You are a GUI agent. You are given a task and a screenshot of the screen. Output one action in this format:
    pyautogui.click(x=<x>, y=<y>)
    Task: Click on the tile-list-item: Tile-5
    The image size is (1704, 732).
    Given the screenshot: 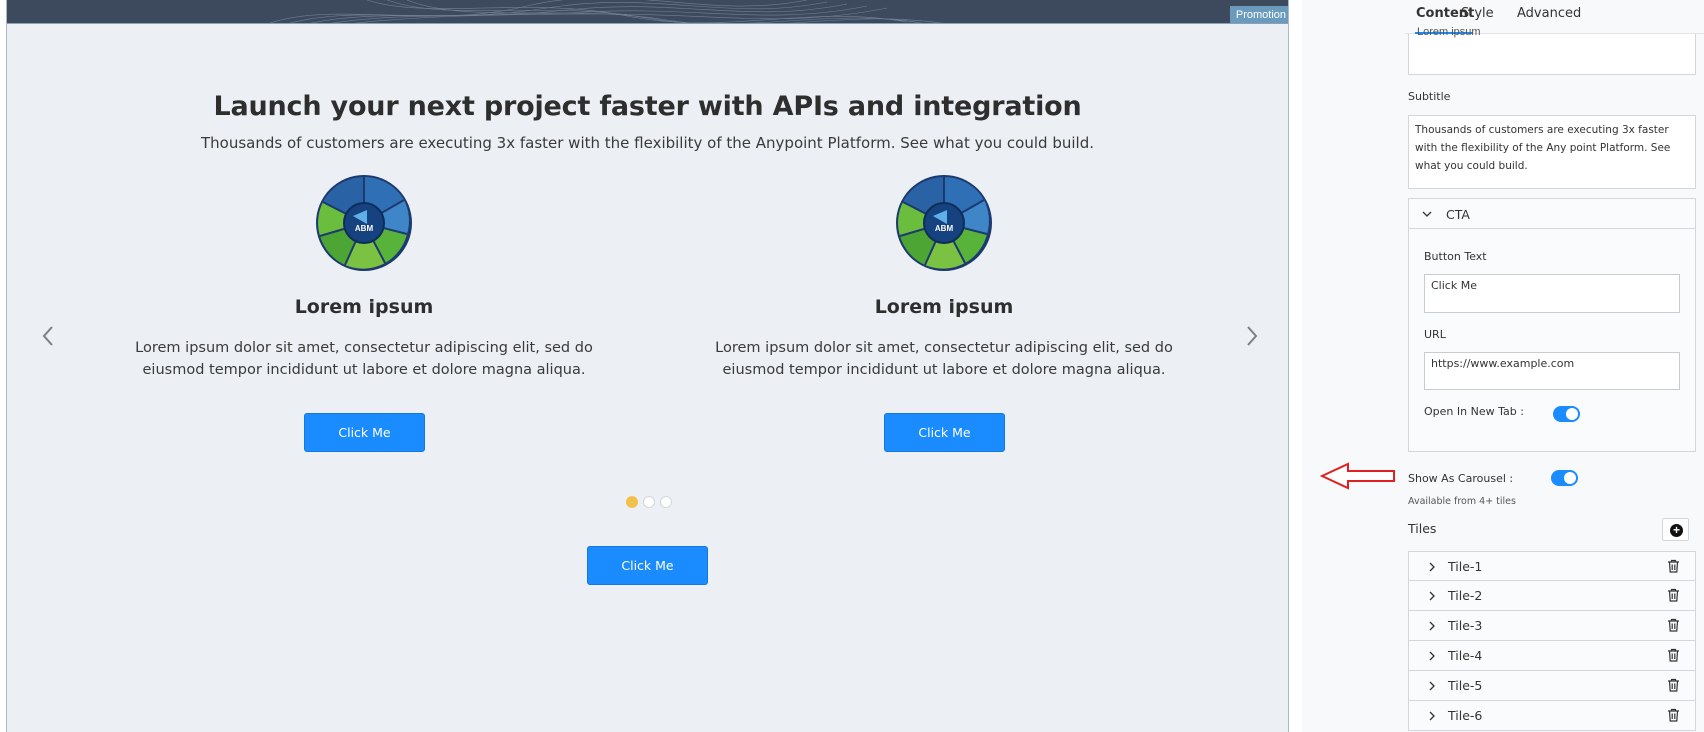 What is the action you would take?
    pyautogui.click(x=1552, y=686)
    